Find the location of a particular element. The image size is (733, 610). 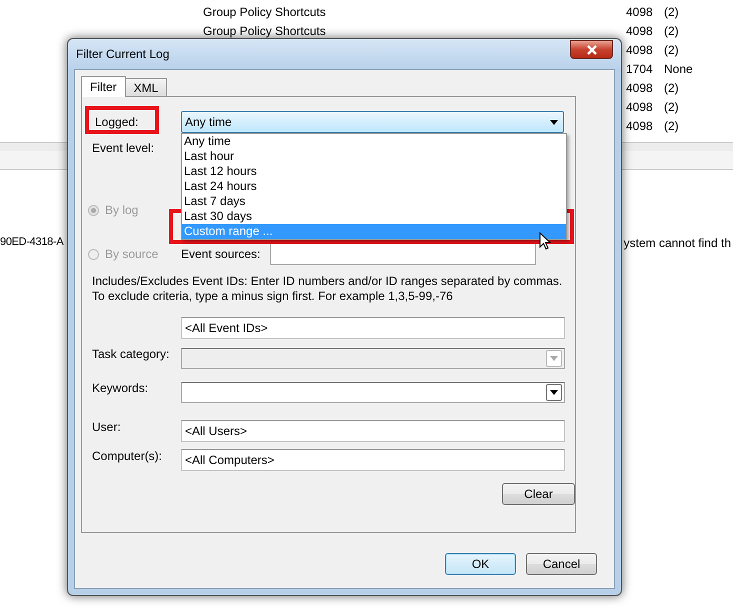

logged-dropdown: Any time is located at coordinates (372, 122).